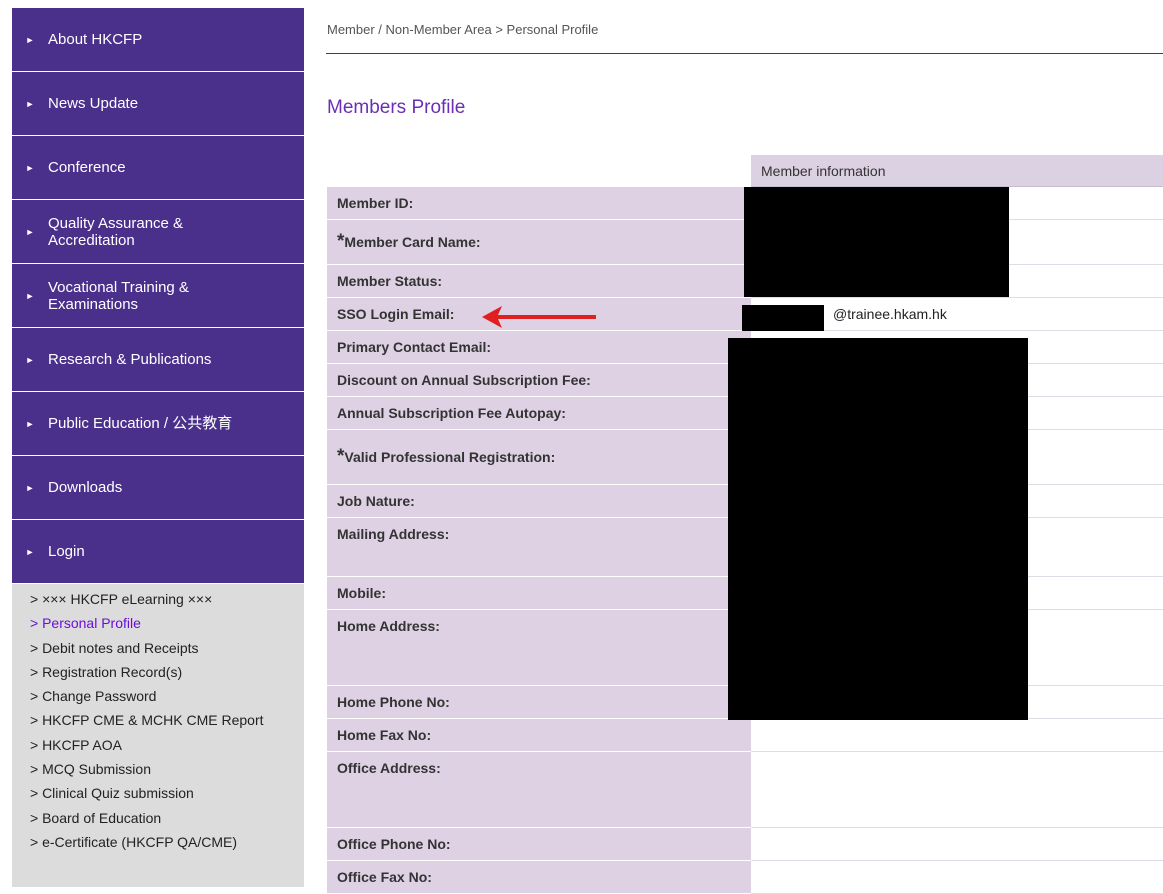 Image resolution: width=1163 pixels, height=894 pixels. Describe the element at coordinates (158, 104) in the screenshot. I see `nav-item-news-update: ► News Update` at that location.